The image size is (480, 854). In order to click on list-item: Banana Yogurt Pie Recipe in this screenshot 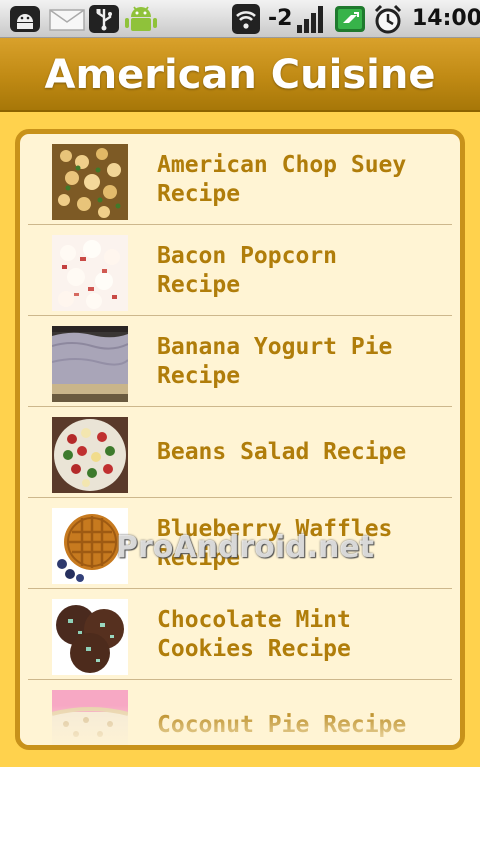, I will do `click(240, 361)`.